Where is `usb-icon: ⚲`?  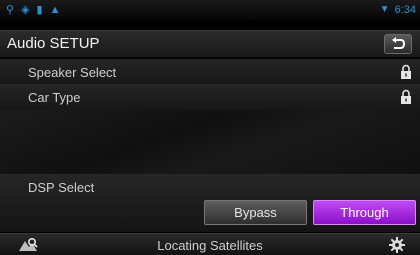
usb-icon: ⚲ is located at coordinates (10, 10).